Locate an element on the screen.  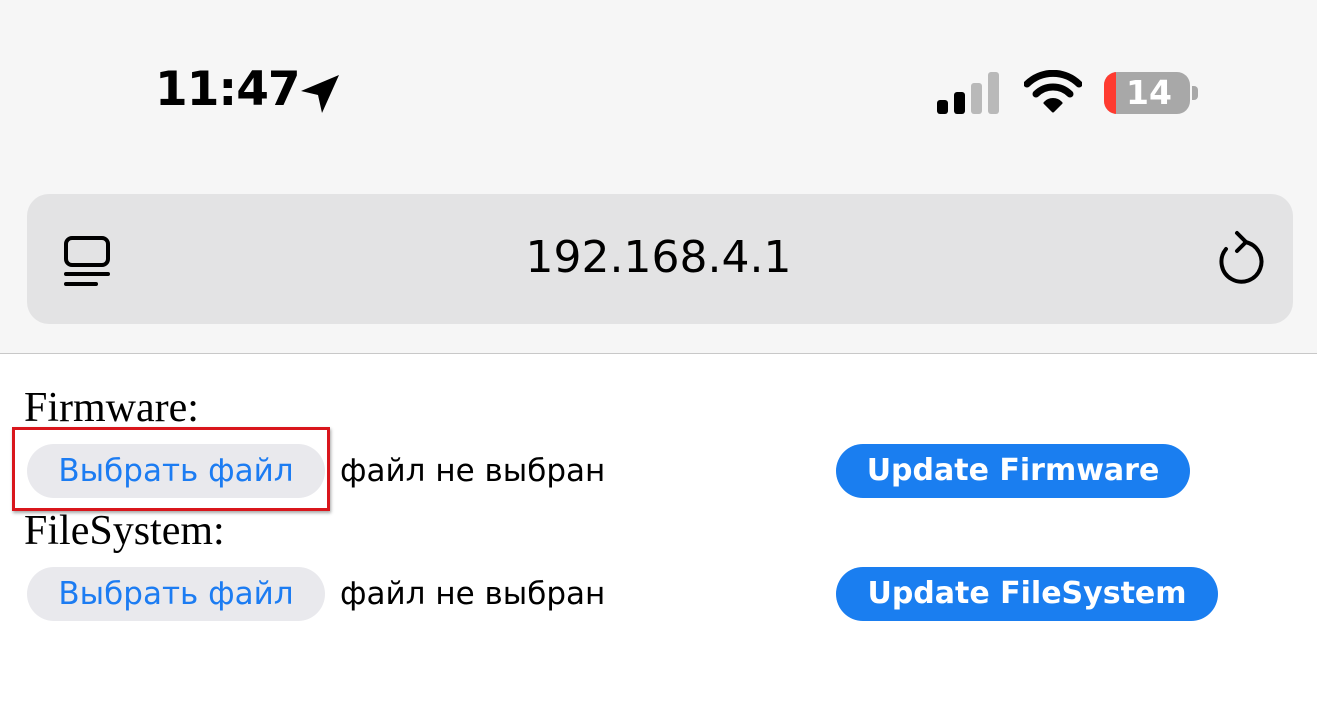
firmware-file-status: файл не выбран is located at coordinates (473, 471).